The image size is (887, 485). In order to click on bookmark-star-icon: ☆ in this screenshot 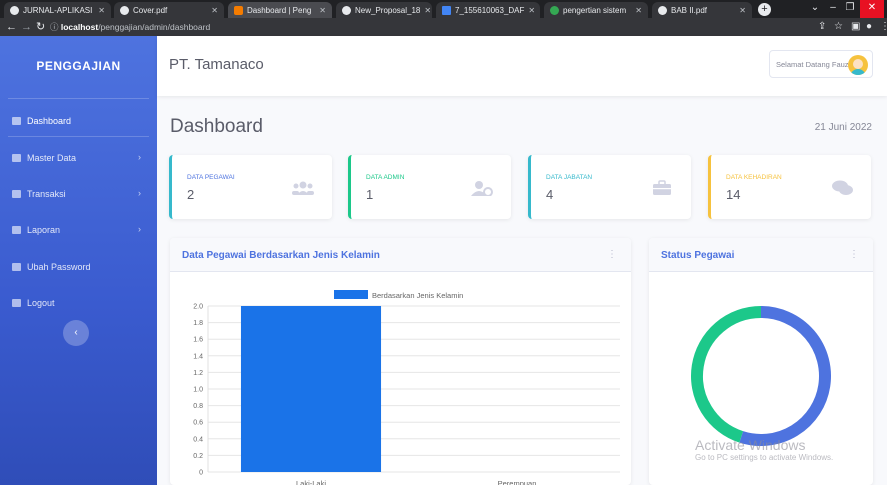, I will do `click(838, 27)`.